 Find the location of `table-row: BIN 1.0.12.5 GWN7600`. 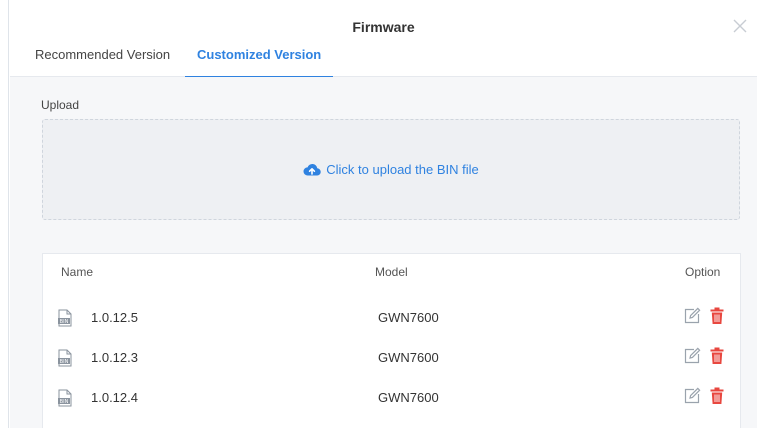

table-row: BIN 1.0.12.5 GWN7600 is located at coordinates (391, 319).